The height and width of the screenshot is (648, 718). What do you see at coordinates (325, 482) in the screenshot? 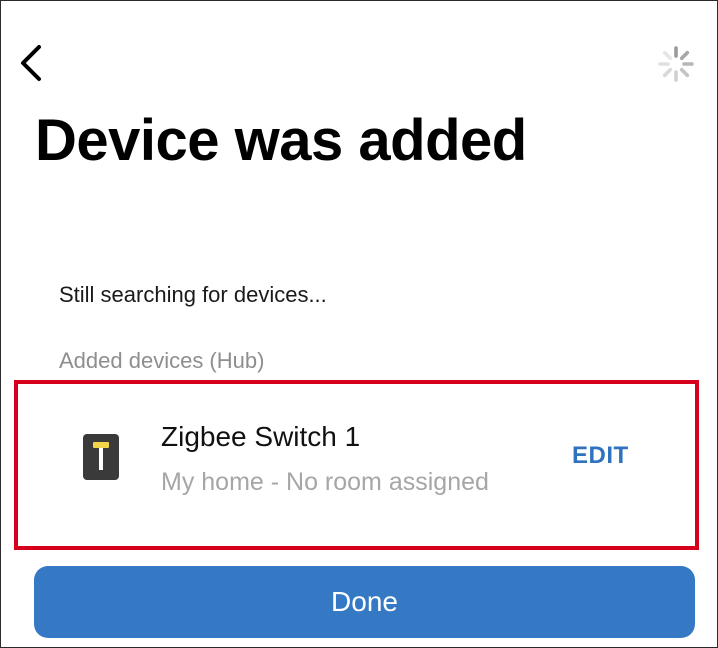
I see `device-location: My home - No room assigned` at bounding box center [325, 482].